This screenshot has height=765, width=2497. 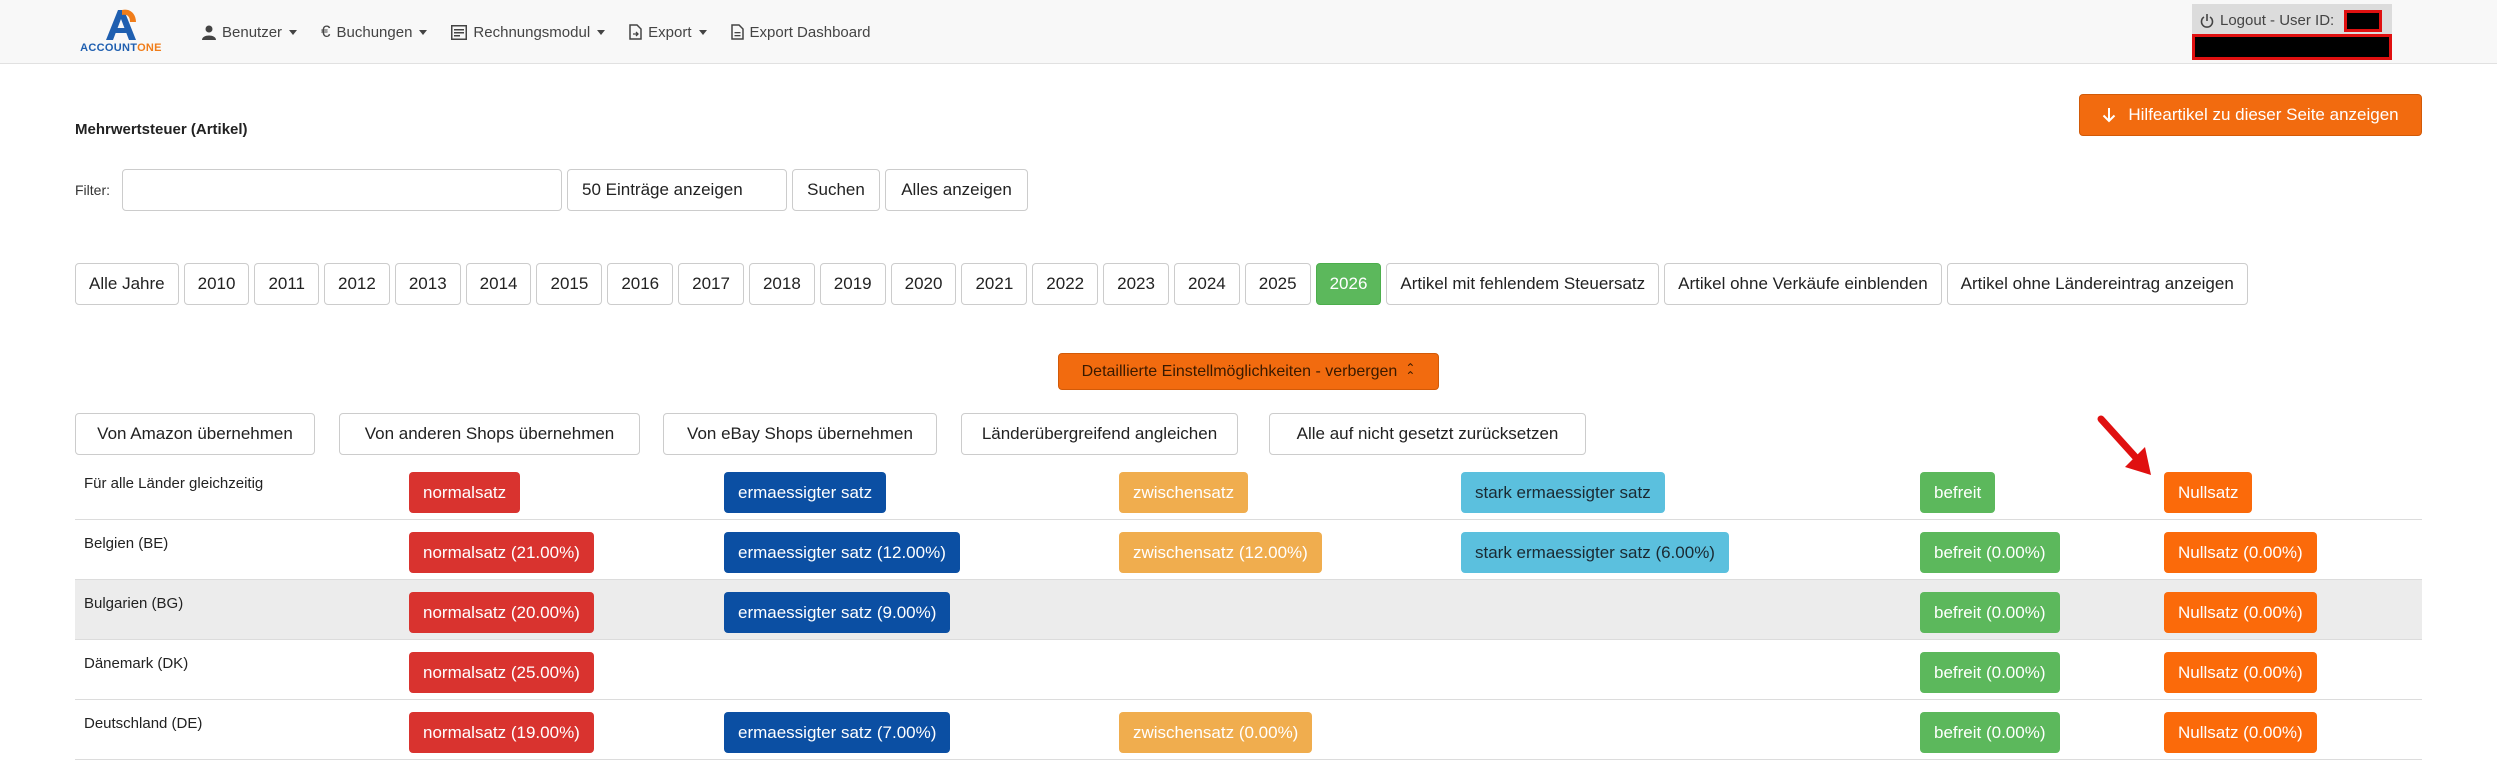 What do you see at coordinates (737, 32) in the screenshot?
I see `file-icon` at bounding box center [737, 32].